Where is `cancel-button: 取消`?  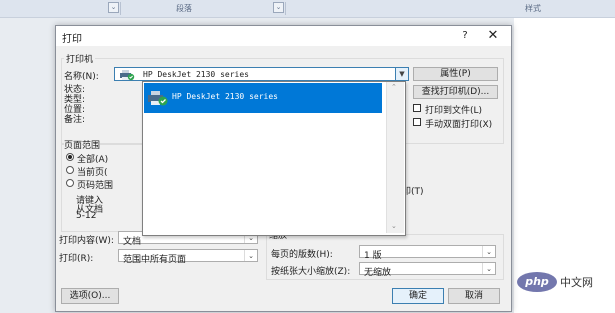 cancel-button: 取消 is located at coordinates (474, 296).